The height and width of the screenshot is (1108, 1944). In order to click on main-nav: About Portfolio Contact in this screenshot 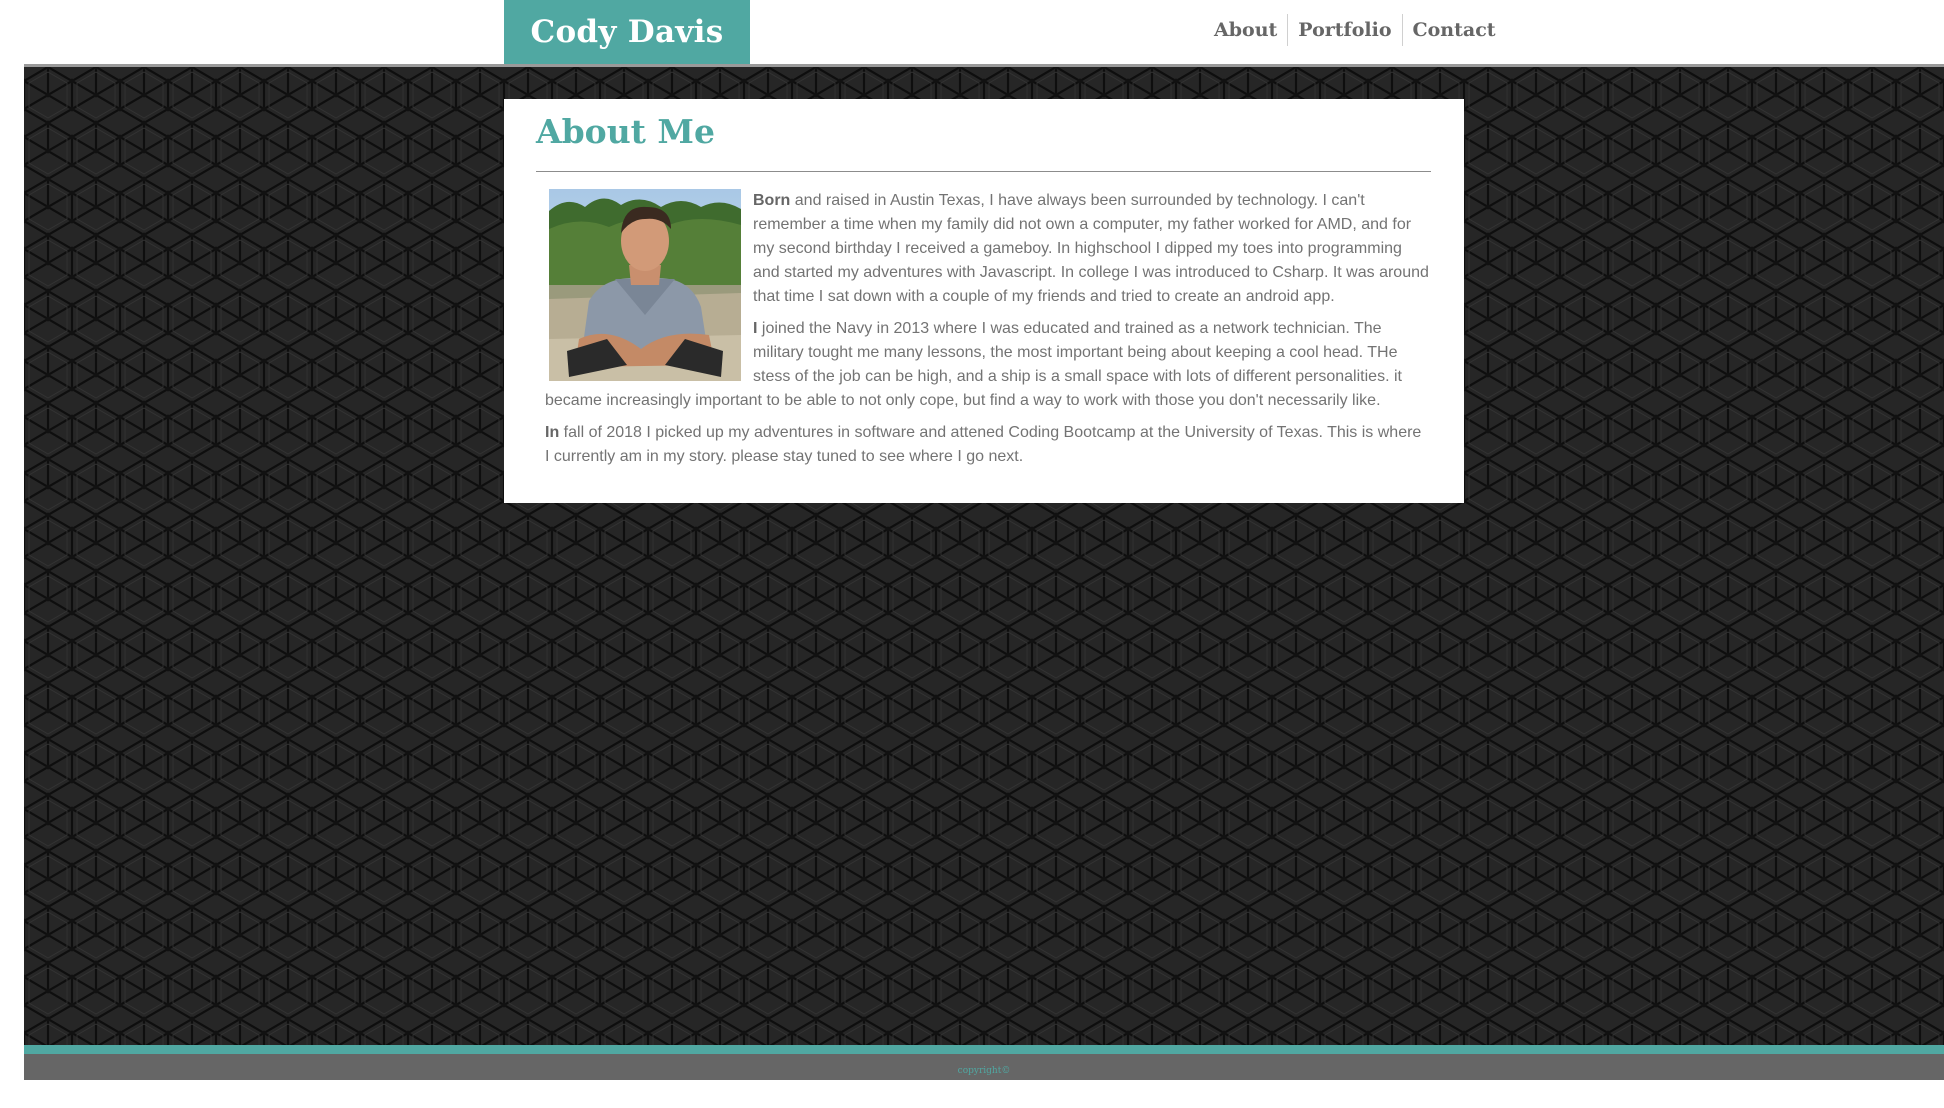, I will do `click(1355, 30)`.